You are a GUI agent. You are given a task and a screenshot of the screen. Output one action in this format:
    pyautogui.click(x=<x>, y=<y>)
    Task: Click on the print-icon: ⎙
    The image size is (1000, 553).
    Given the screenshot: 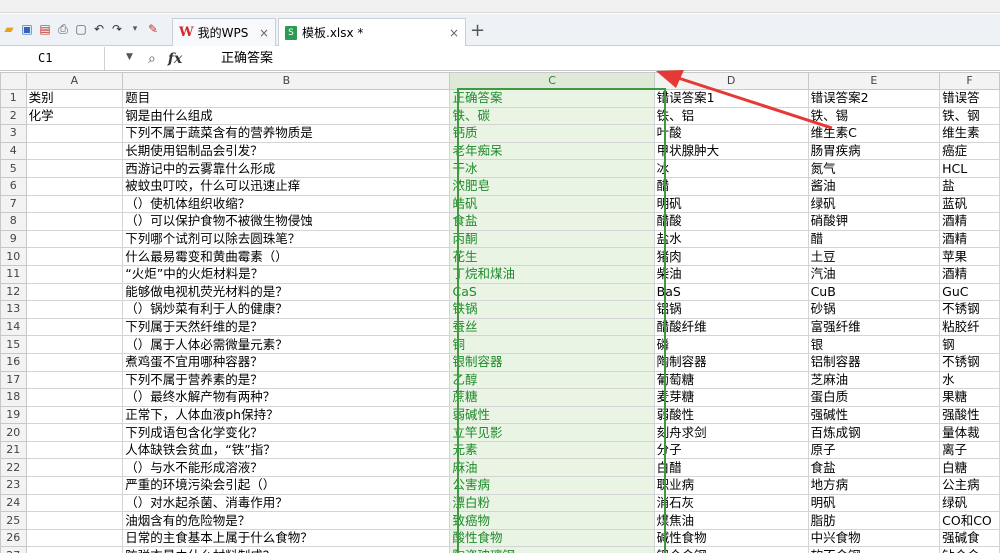 What is the action you would take?
    pyautogui.click(x=63, y=29)
    